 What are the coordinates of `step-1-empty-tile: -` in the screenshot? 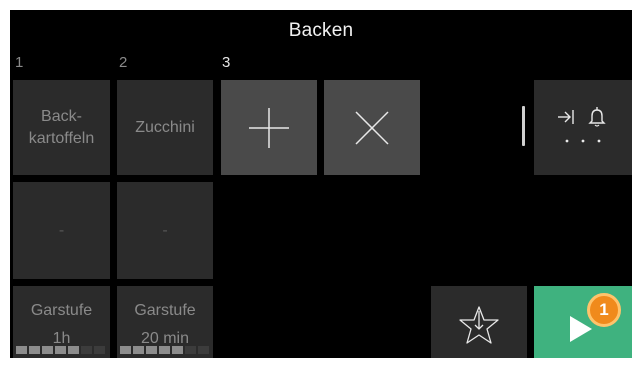 It's located at (61, 230).